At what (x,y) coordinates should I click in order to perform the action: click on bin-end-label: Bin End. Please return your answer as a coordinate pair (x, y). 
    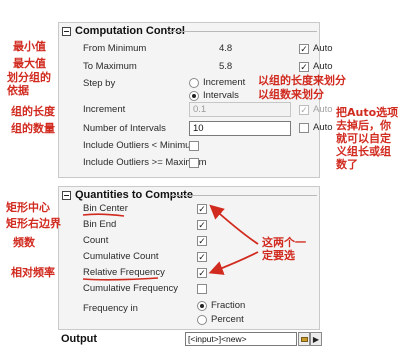
    Looking at the image, I should click on (100, 224).